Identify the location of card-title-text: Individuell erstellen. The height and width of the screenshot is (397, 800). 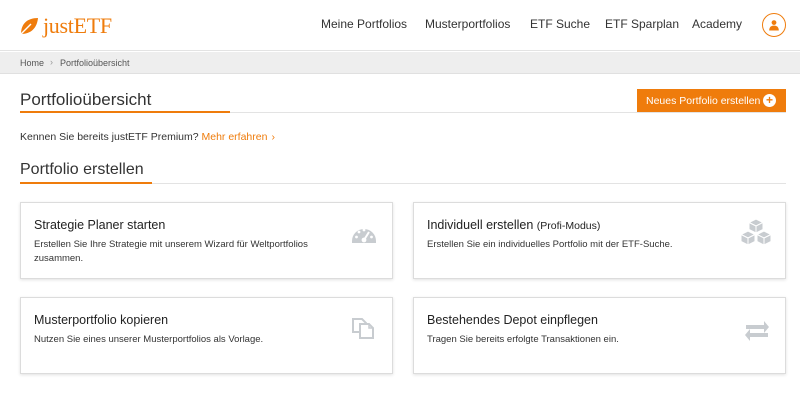
(480, 225).